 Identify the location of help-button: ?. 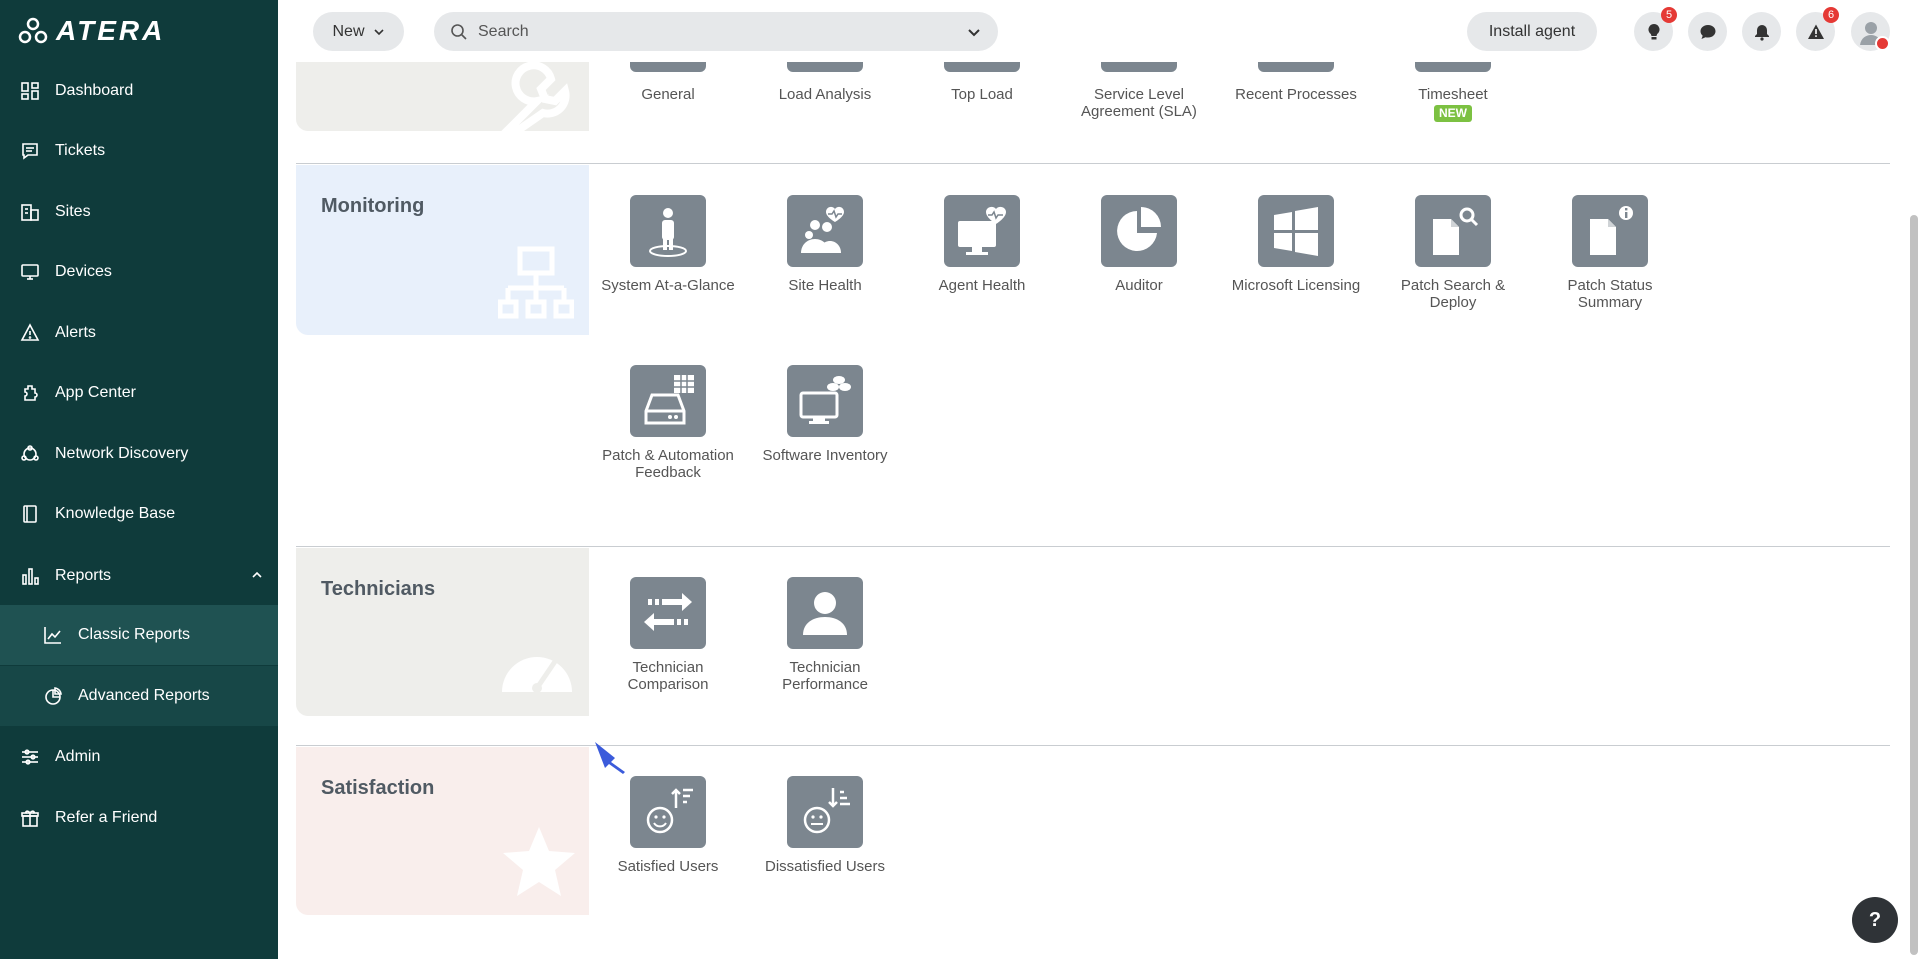
(1875, 920).